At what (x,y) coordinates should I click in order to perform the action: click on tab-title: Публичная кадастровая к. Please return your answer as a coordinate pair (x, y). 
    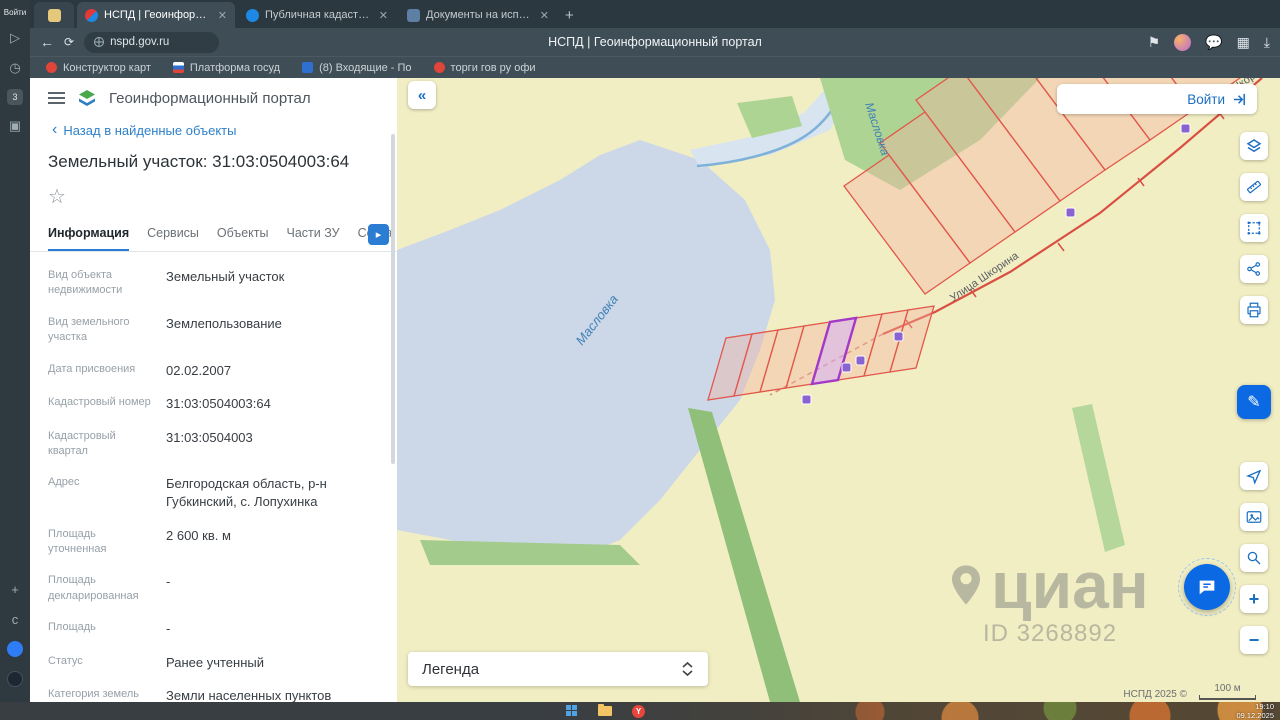
    Looking at the image, I should click on (319, 15).